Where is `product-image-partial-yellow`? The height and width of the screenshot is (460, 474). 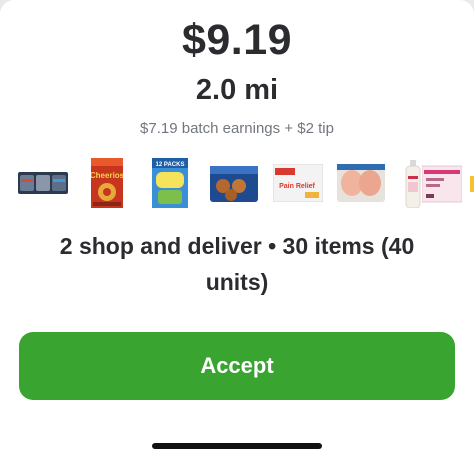 product-image-partial-yellow is located at coordinates (472, 184).